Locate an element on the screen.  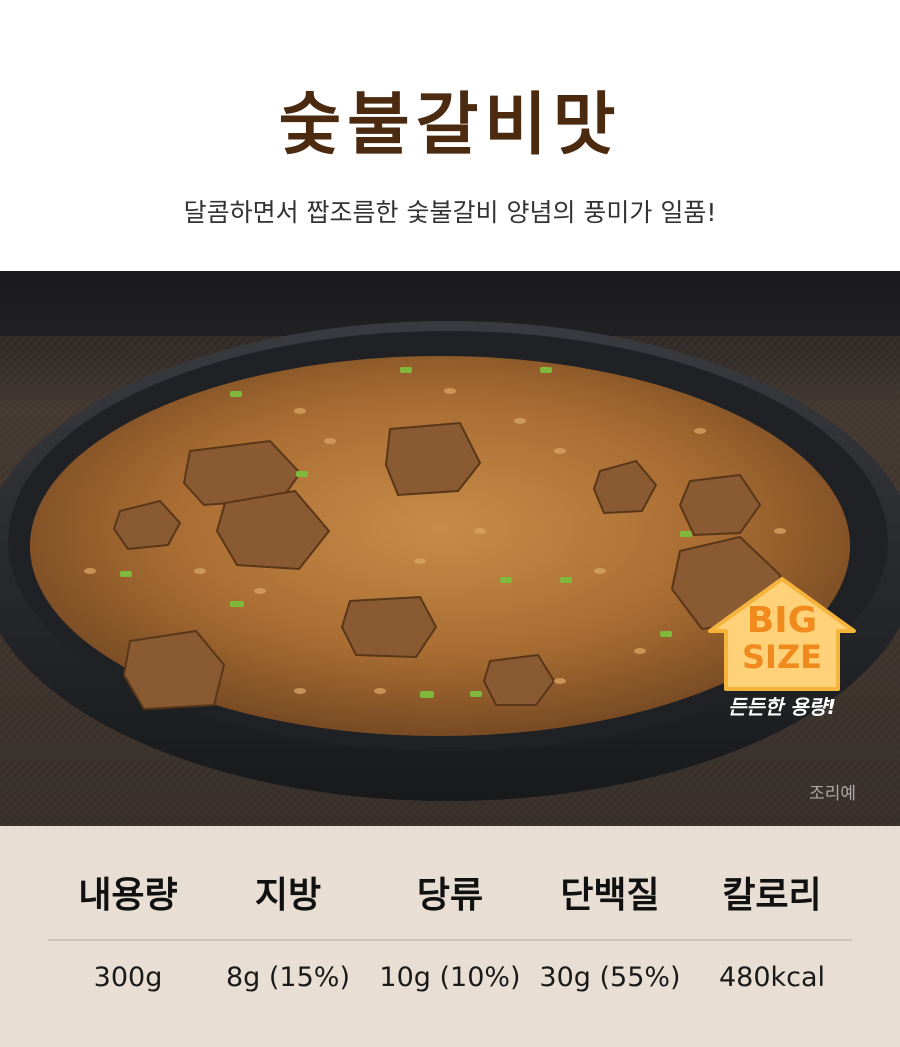
nutrition-header-protein: 단백질 is located at coordinates (610, 895).